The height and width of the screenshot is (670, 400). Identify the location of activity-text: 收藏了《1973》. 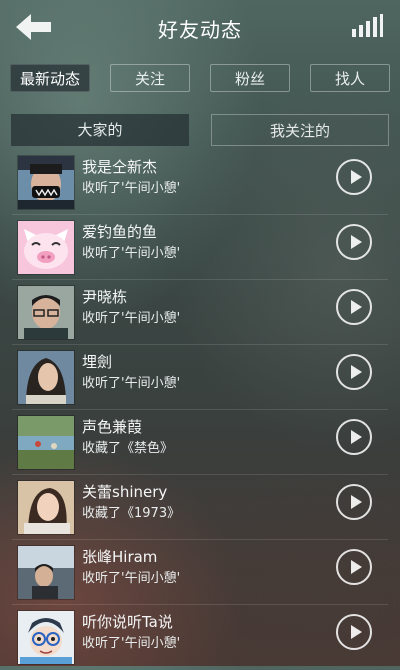
(131, 513).